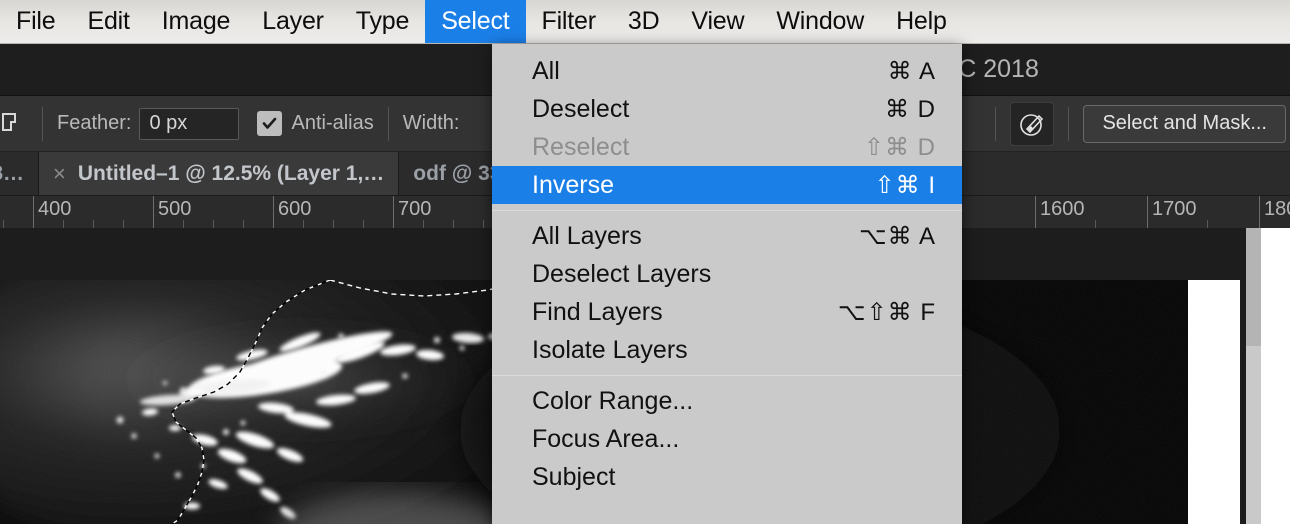 The width and height of the screenshot is (1290, 524). What do you see at coordinates (1062, 209) in the screenshot?
I see `ruler-label: 1600` at bounding box center [1062, 209].